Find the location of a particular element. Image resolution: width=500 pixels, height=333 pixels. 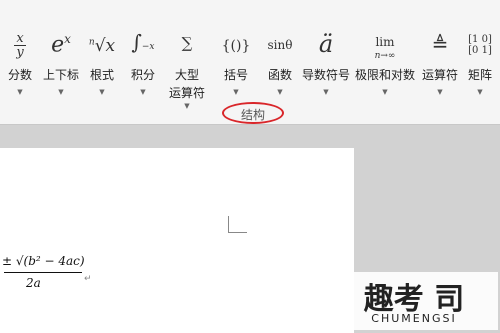

radical-label: 根式 is located at coordinates (101, 75).